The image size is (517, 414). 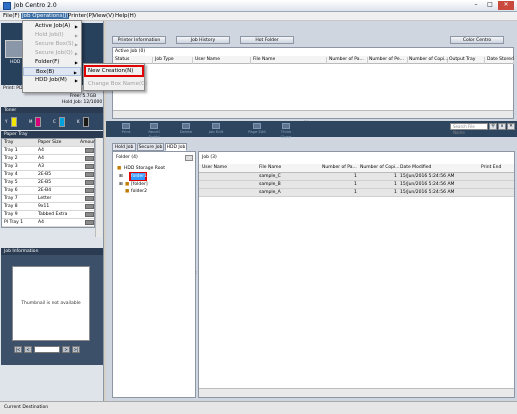 What do you see at coordinates (144, 168) in the screenshot?
I see `folder-root: HDD Storage Root` at bounding box center [144, 168].